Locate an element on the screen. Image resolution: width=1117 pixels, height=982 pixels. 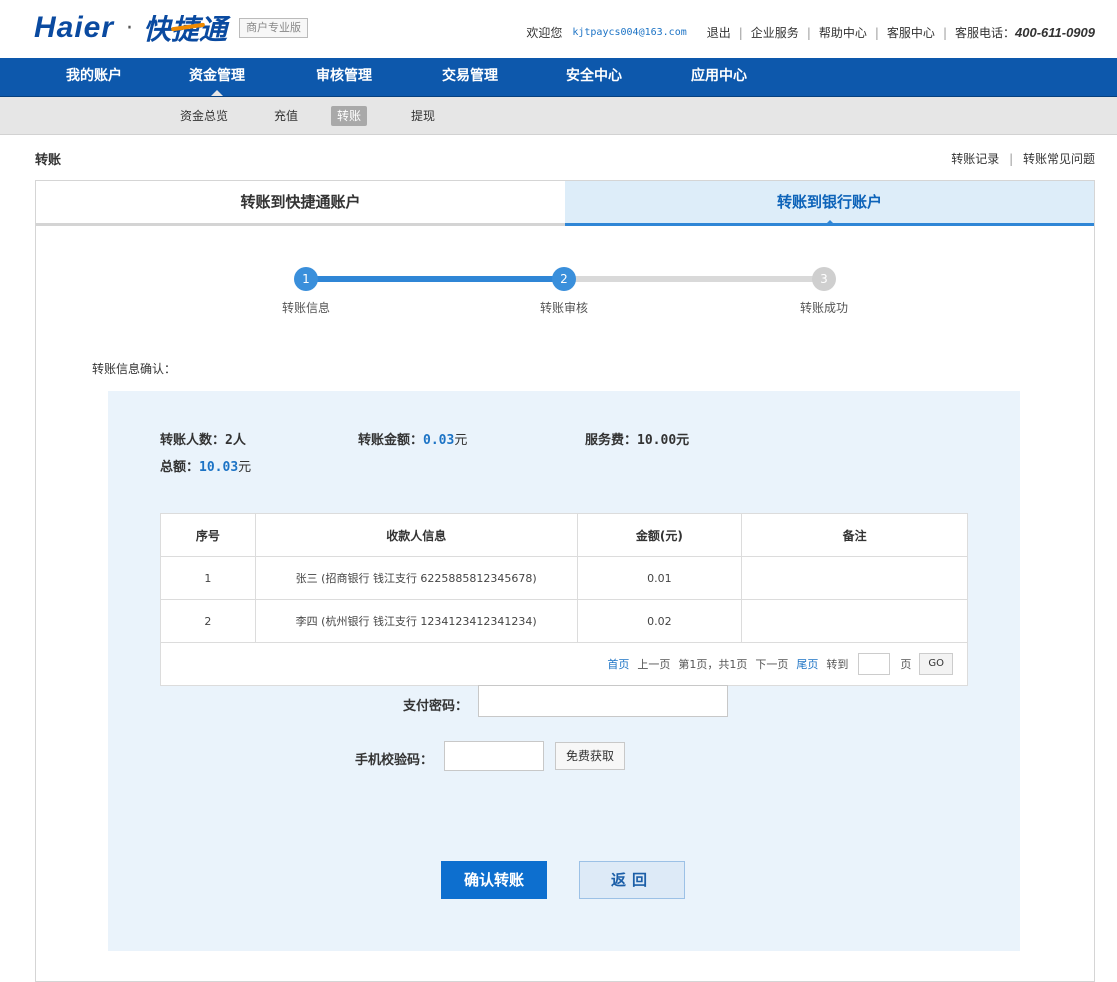
logo-kuaijietong: 快捷通 is located at coordinates (185, 28).